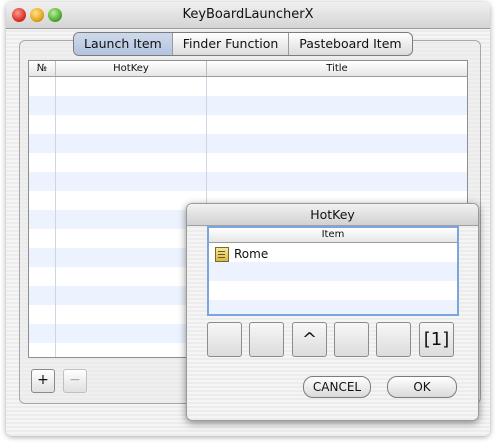 The width and height of the screenshot is (495, 442). What do you see at coordinates (222, 254) in the screenshot?
I see `document-icon` at bounding box center [222, 254].